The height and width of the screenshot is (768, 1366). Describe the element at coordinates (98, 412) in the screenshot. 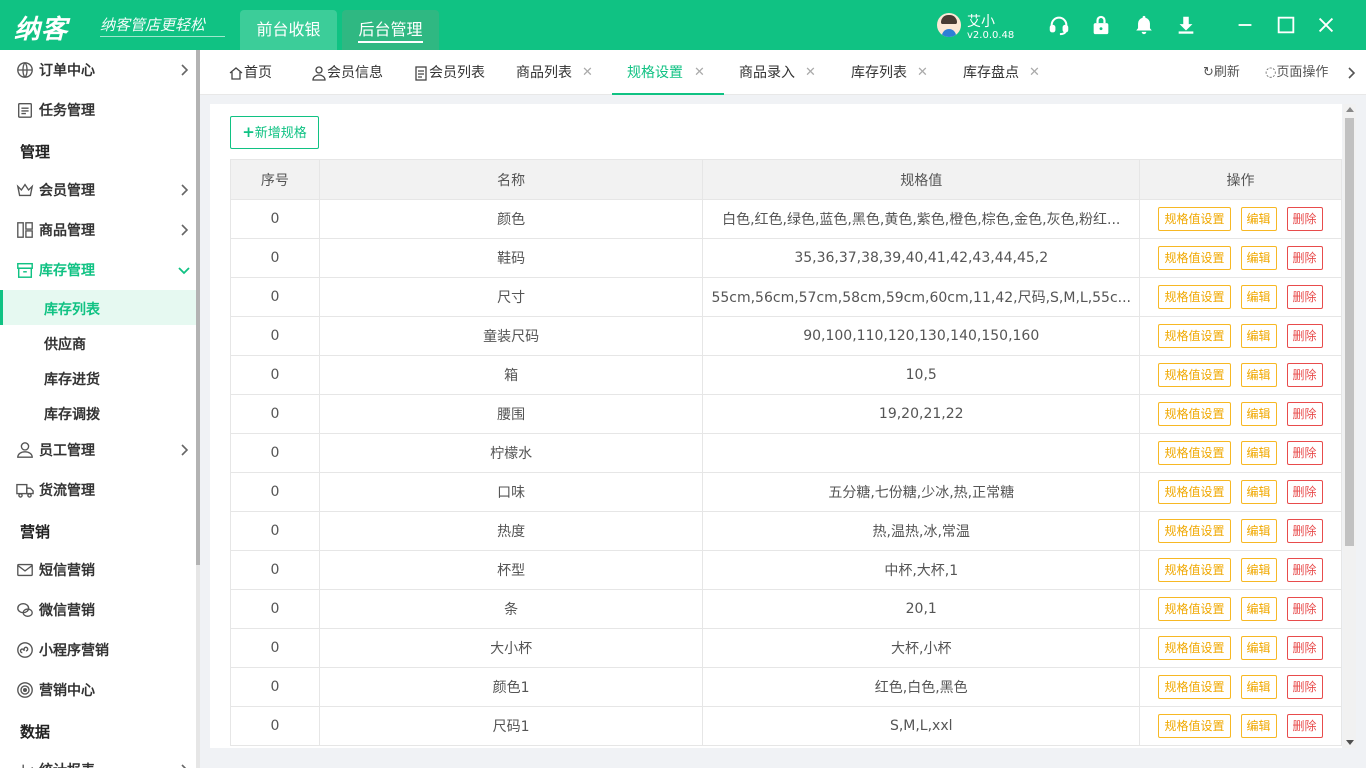

I see `sidebar-subitem-inventory-transfer: 库存调拨` at that location.